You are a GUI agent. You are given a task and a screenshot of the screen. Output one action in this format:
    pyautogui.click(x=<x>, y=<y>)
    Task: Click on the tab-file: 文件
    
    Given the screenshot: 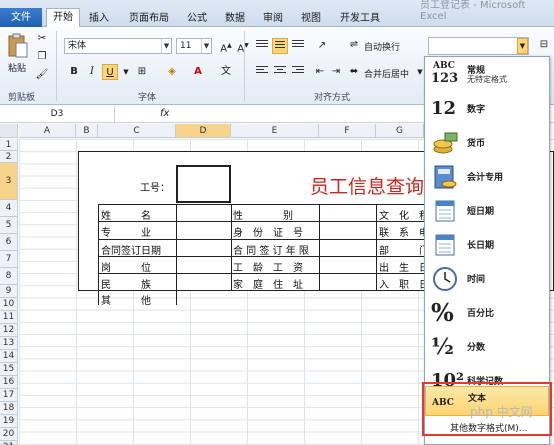 What is the action you would take?
    pyautogui.click(x=21, y=17)
    